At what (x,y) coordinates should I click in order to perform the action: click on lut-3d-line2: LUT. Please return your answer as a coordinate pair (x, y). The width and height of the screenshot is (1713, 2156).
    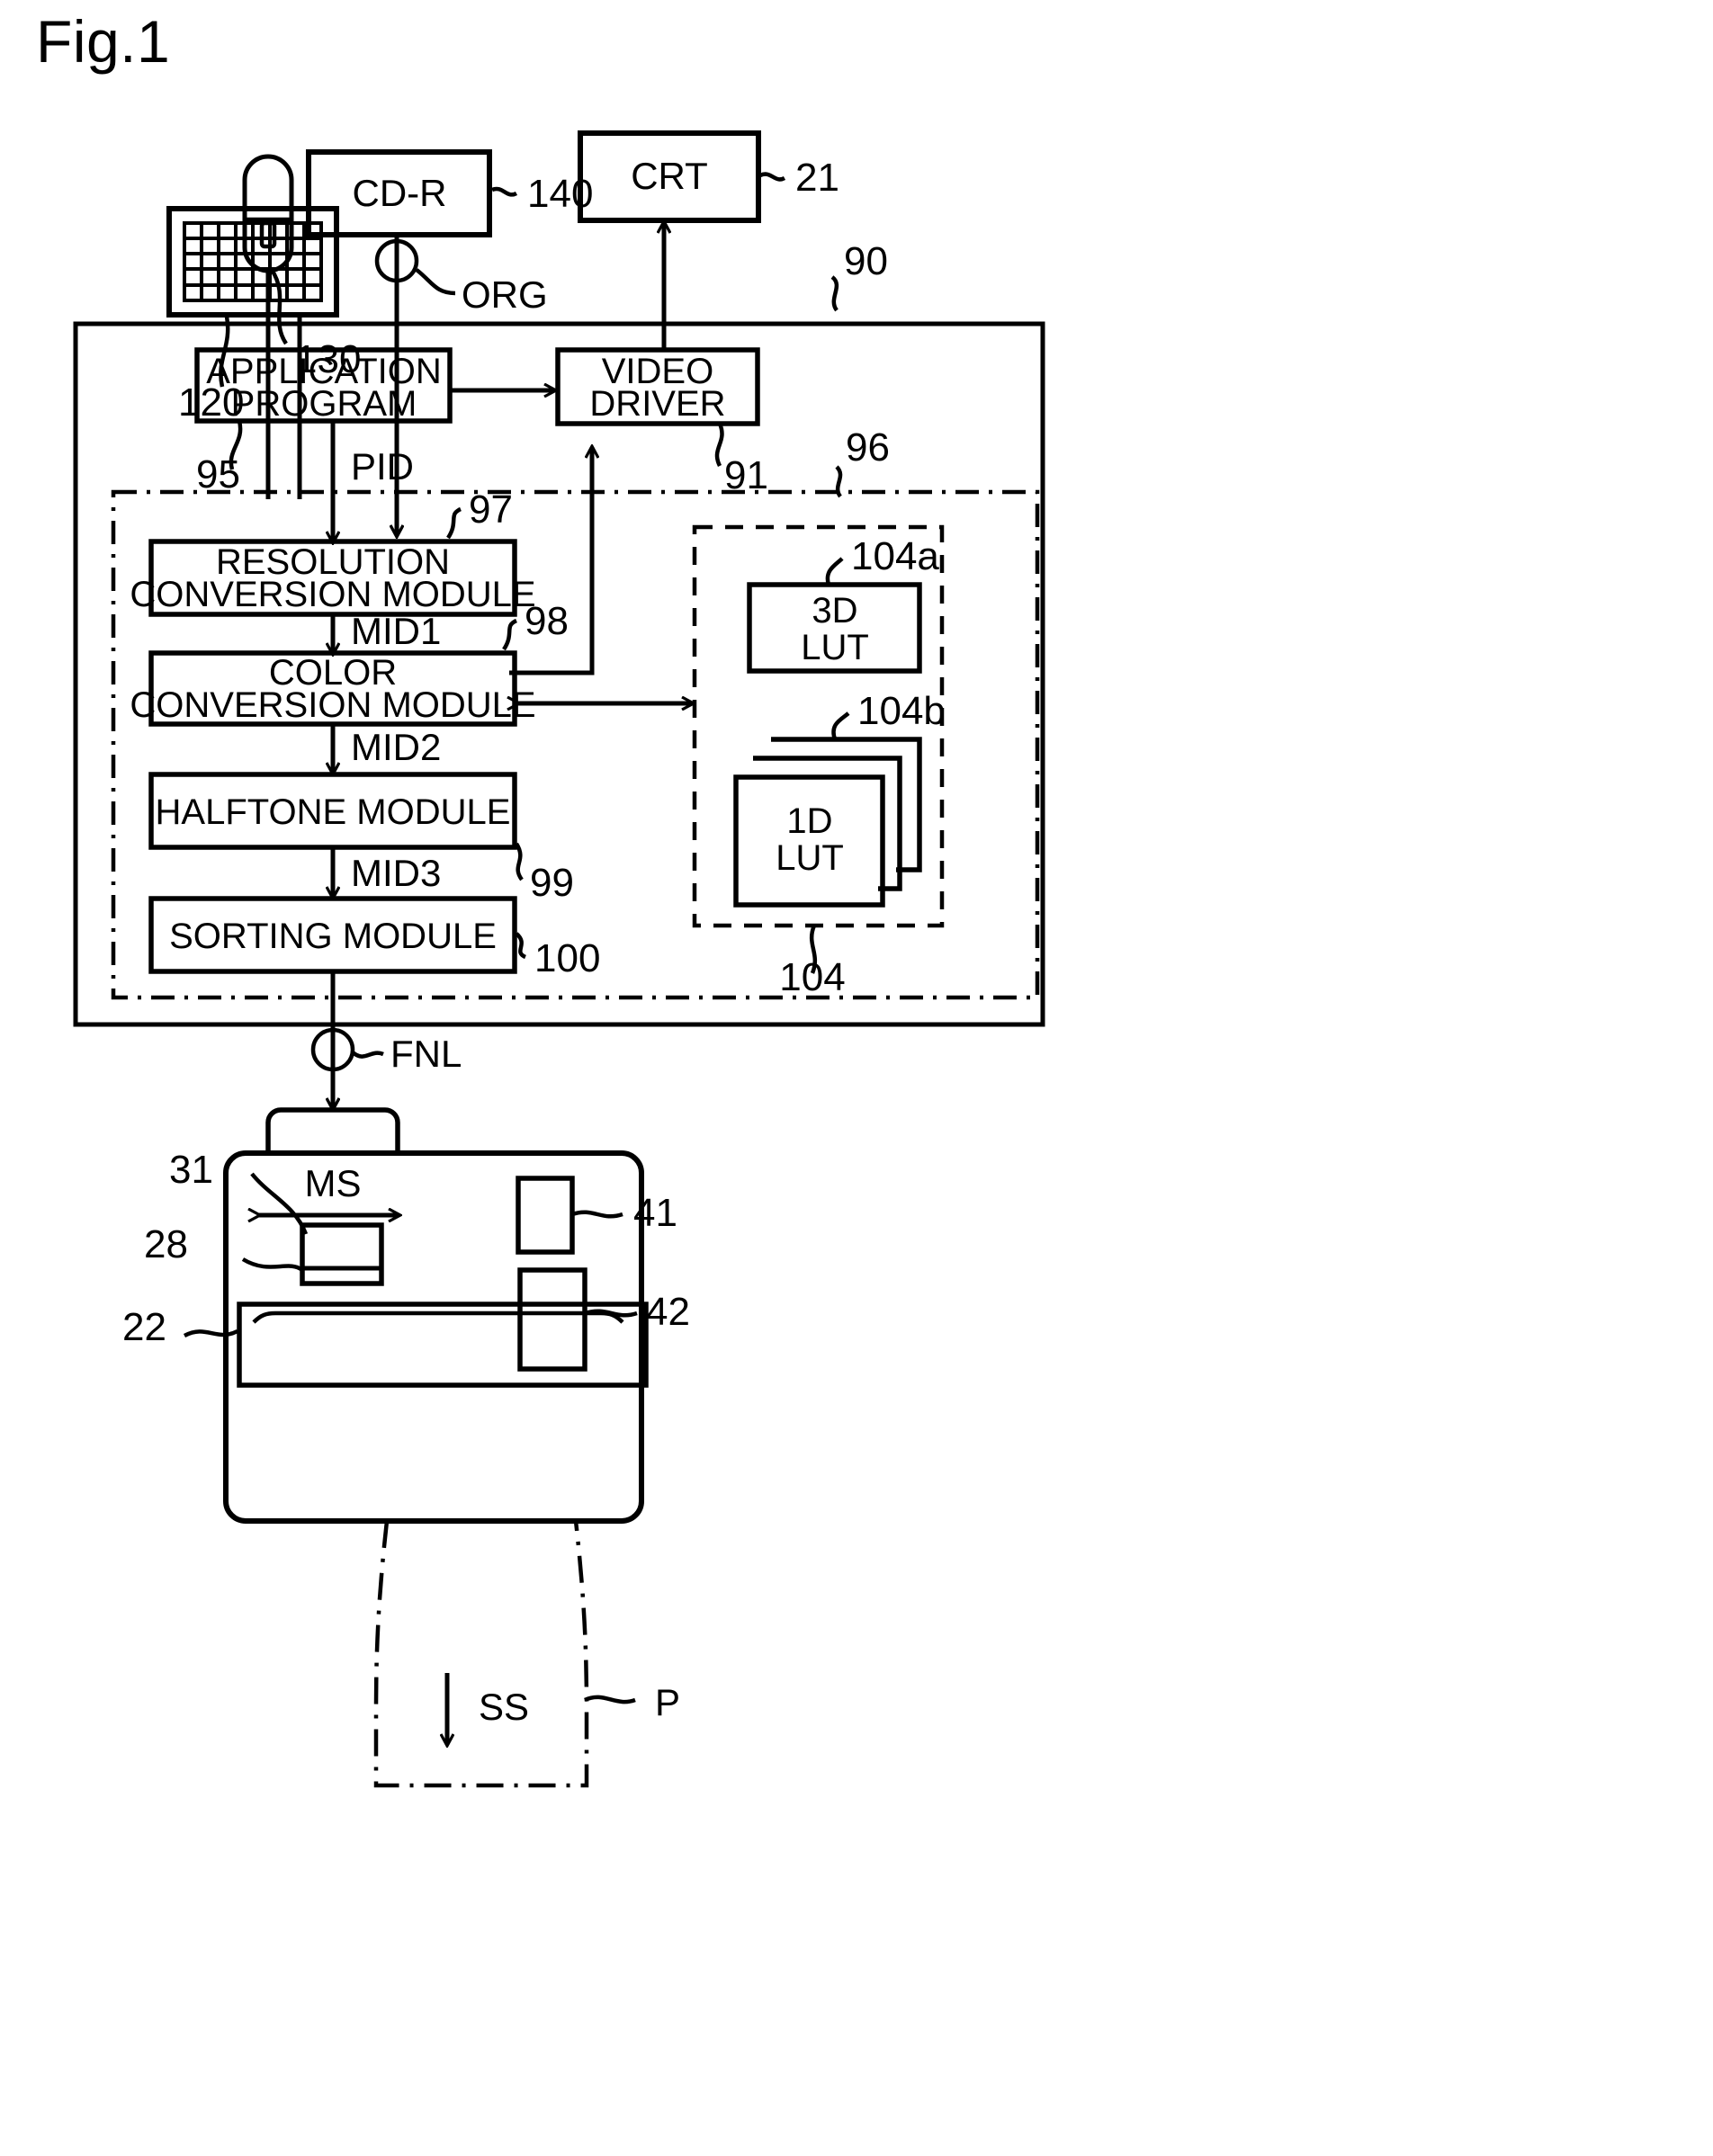
    Looking at the image, I should click on (835, 647).